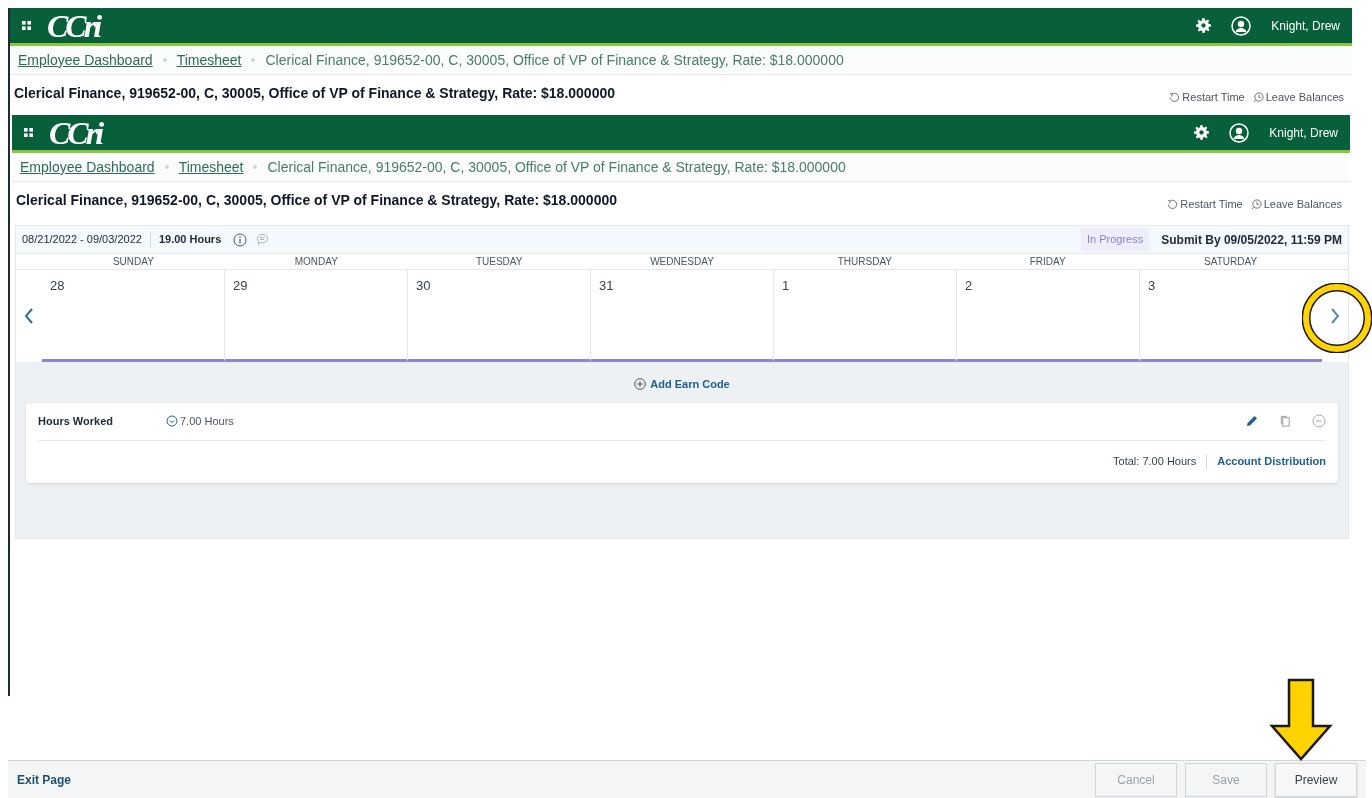  Describe the element at coordinates (190, 240) in the screenshot. I see `total-hours: 19.00 Hours` at that location.